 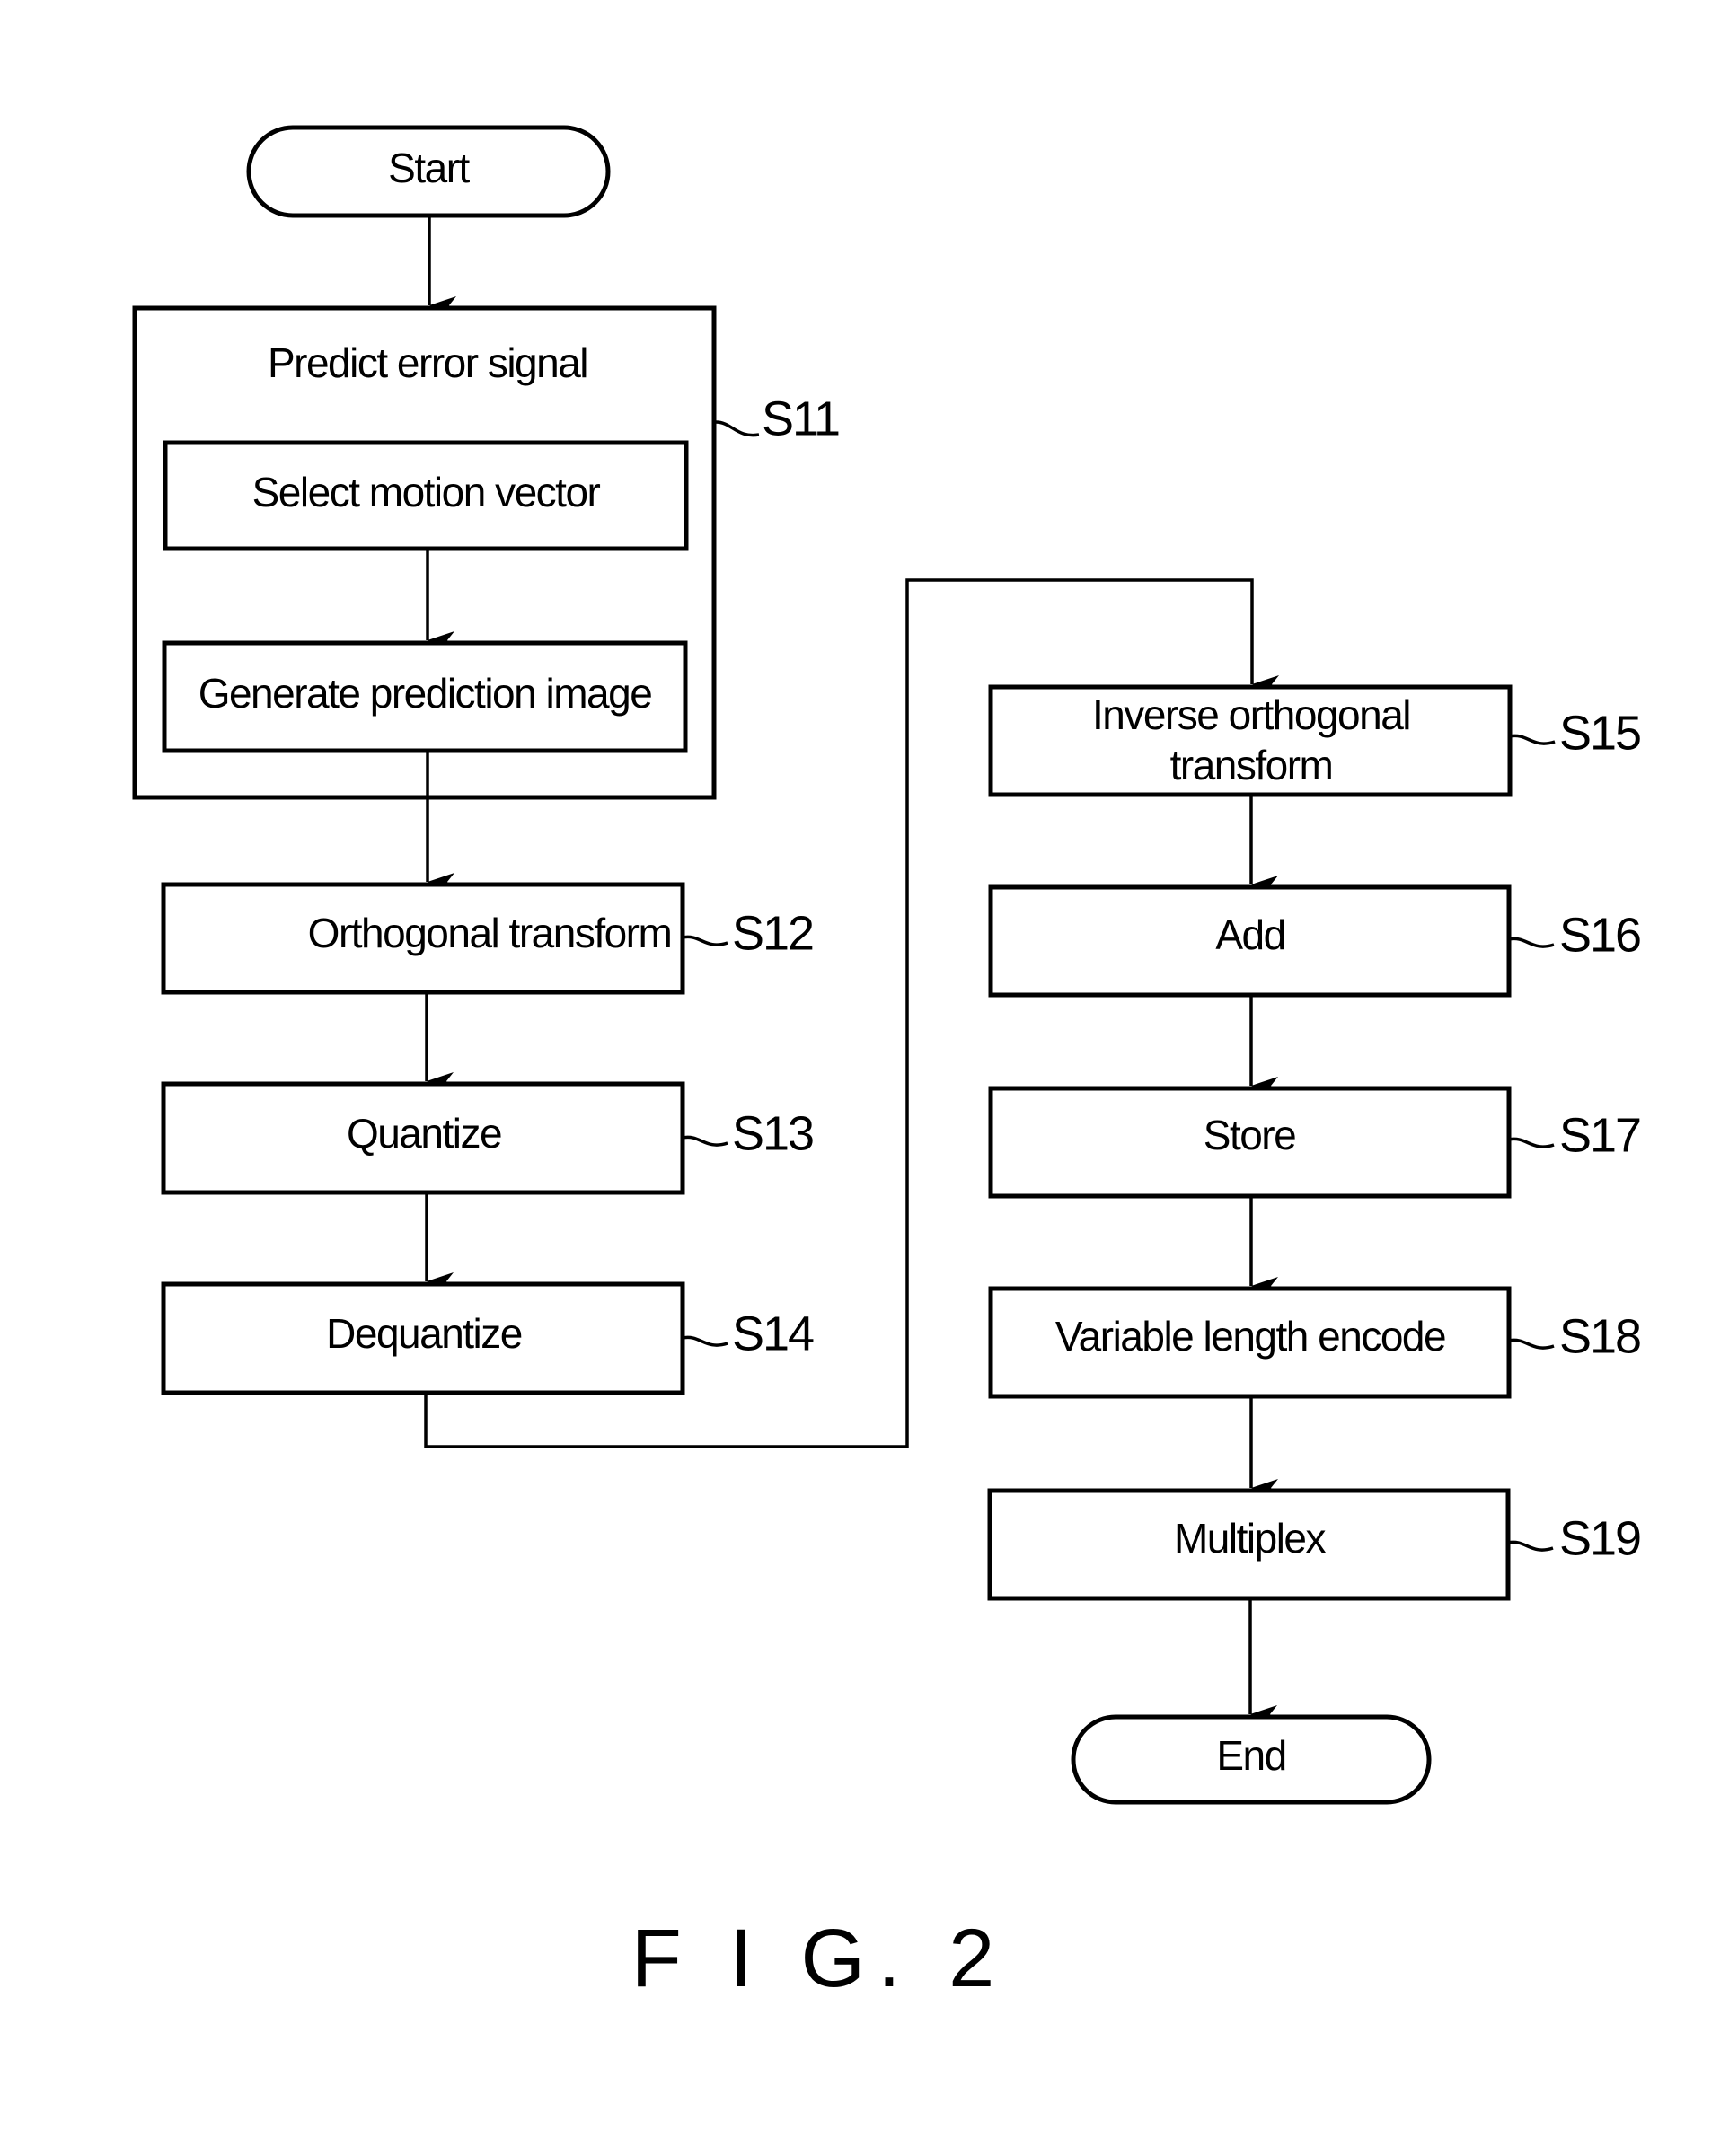 I want to click on step-s14: Dequantize S14, so click(x=488, y=1338).